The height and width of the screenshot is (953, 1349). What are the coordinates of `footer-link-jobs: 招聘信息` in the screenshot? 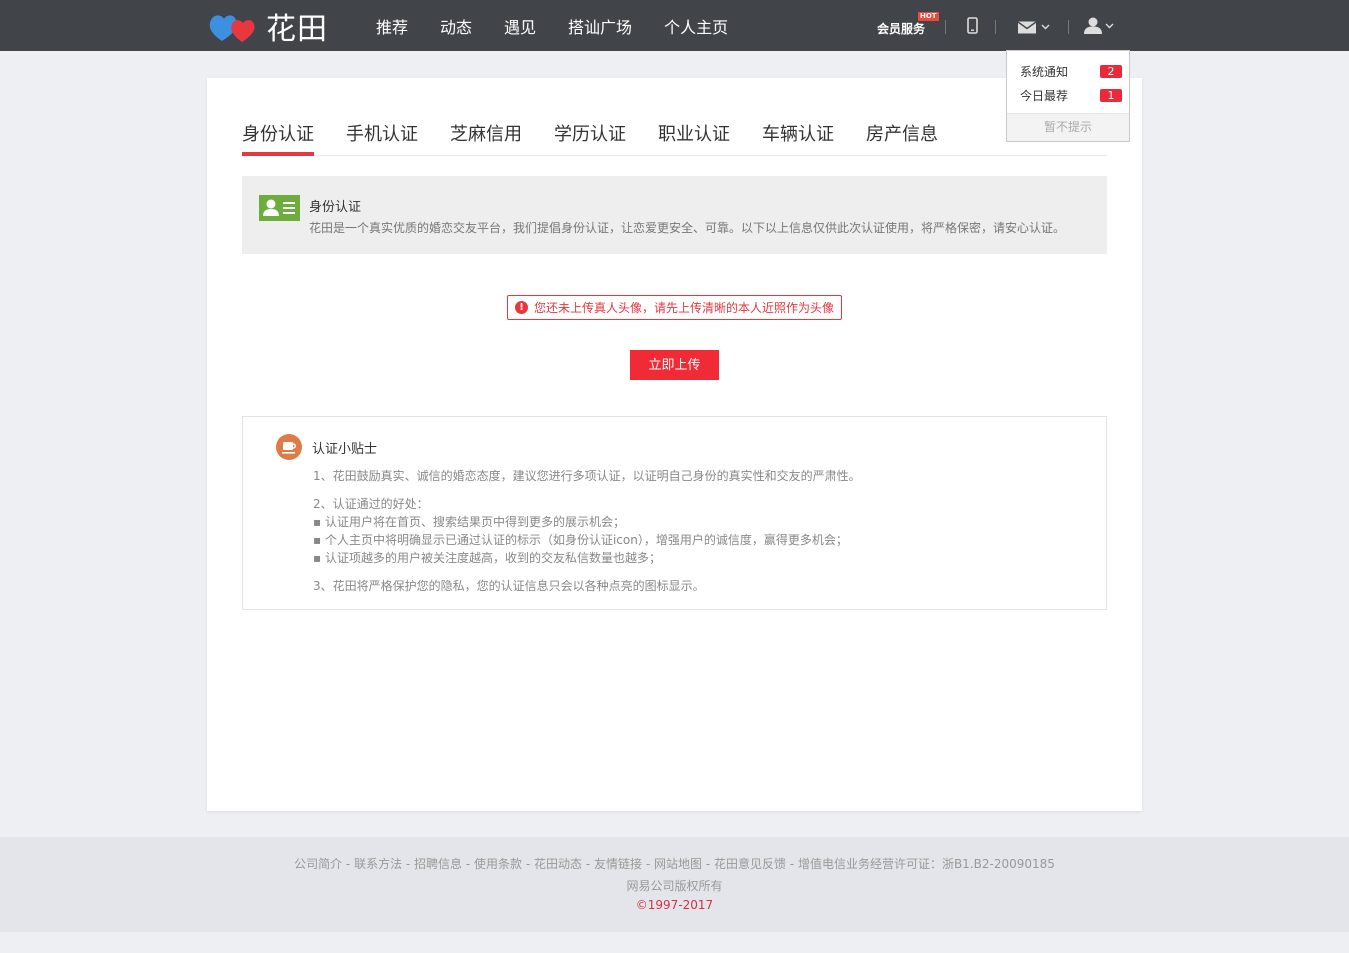 It's located at (438, 864).